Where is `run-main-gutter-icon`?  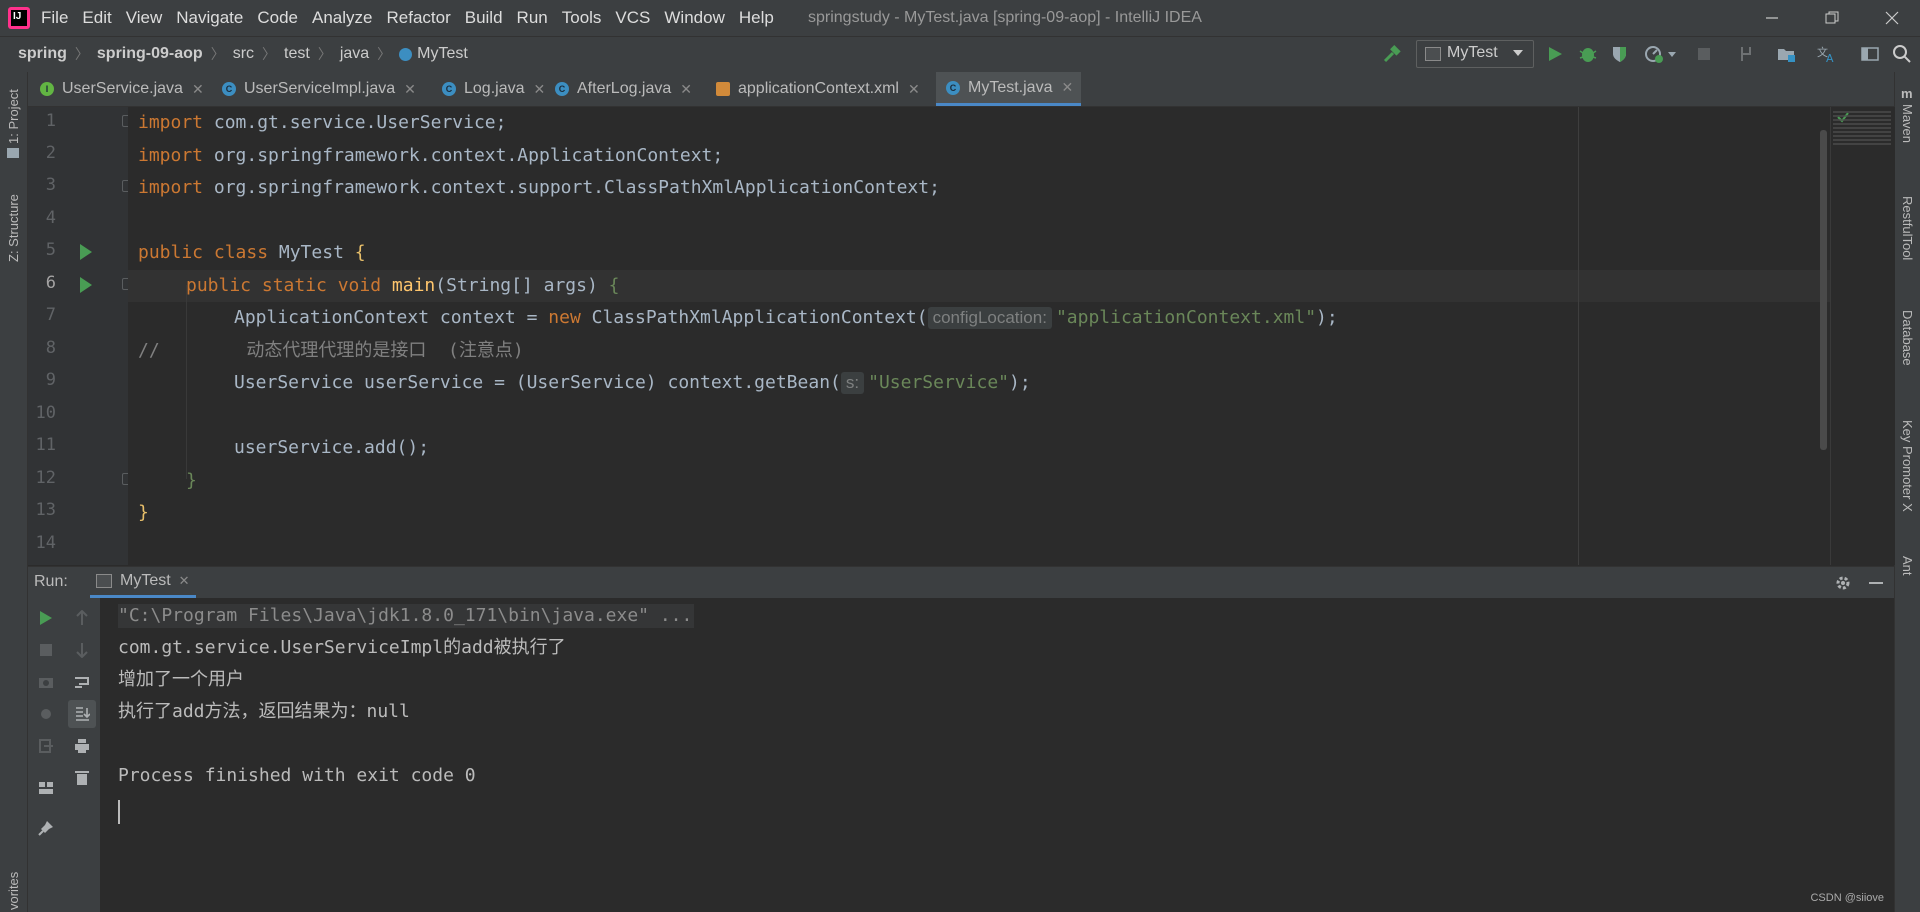 run-main-gutter-icon is located at coordinates (86, 285).